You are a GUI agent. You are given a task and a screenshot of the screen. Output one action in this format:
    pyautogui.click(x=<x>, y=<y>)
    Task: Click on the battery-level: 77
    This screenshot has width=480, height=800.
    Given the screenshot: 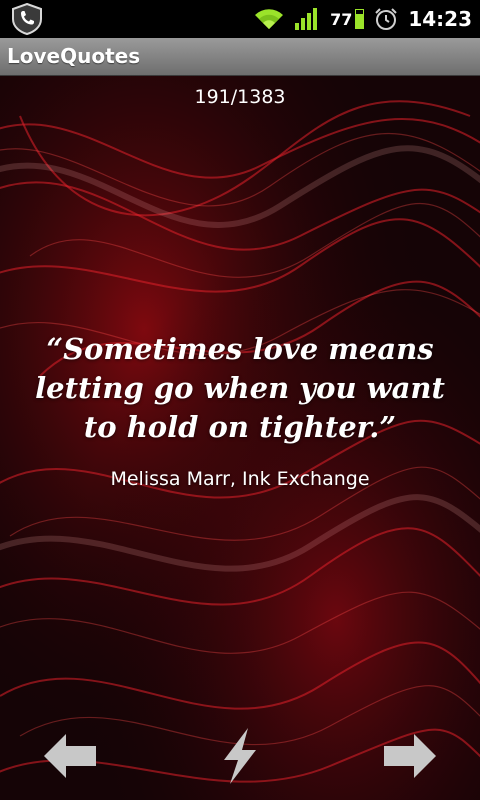 What is the action you would take?
    pyautogui.click(x=341, y=19)
    